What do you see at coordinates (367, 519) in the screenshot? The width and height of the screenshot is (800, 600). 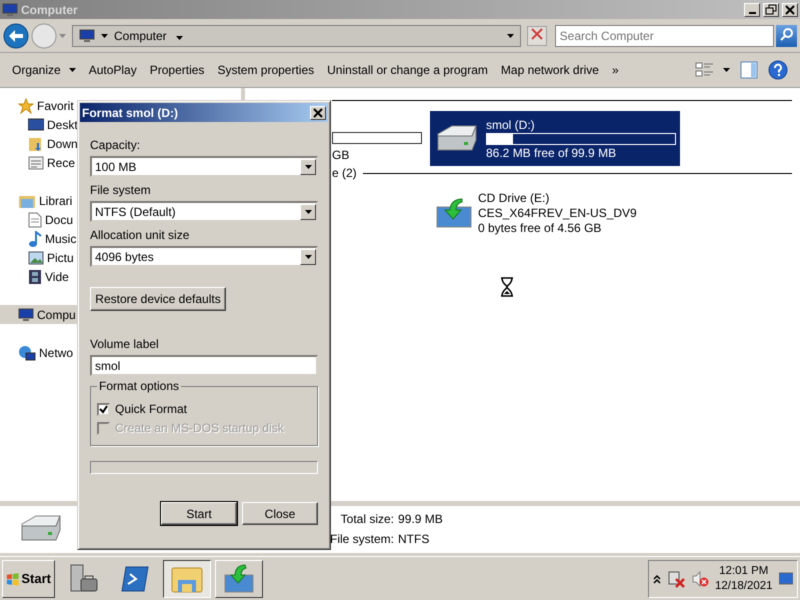 I see `detail-label: Total size:` at bounding box center [367, 519].